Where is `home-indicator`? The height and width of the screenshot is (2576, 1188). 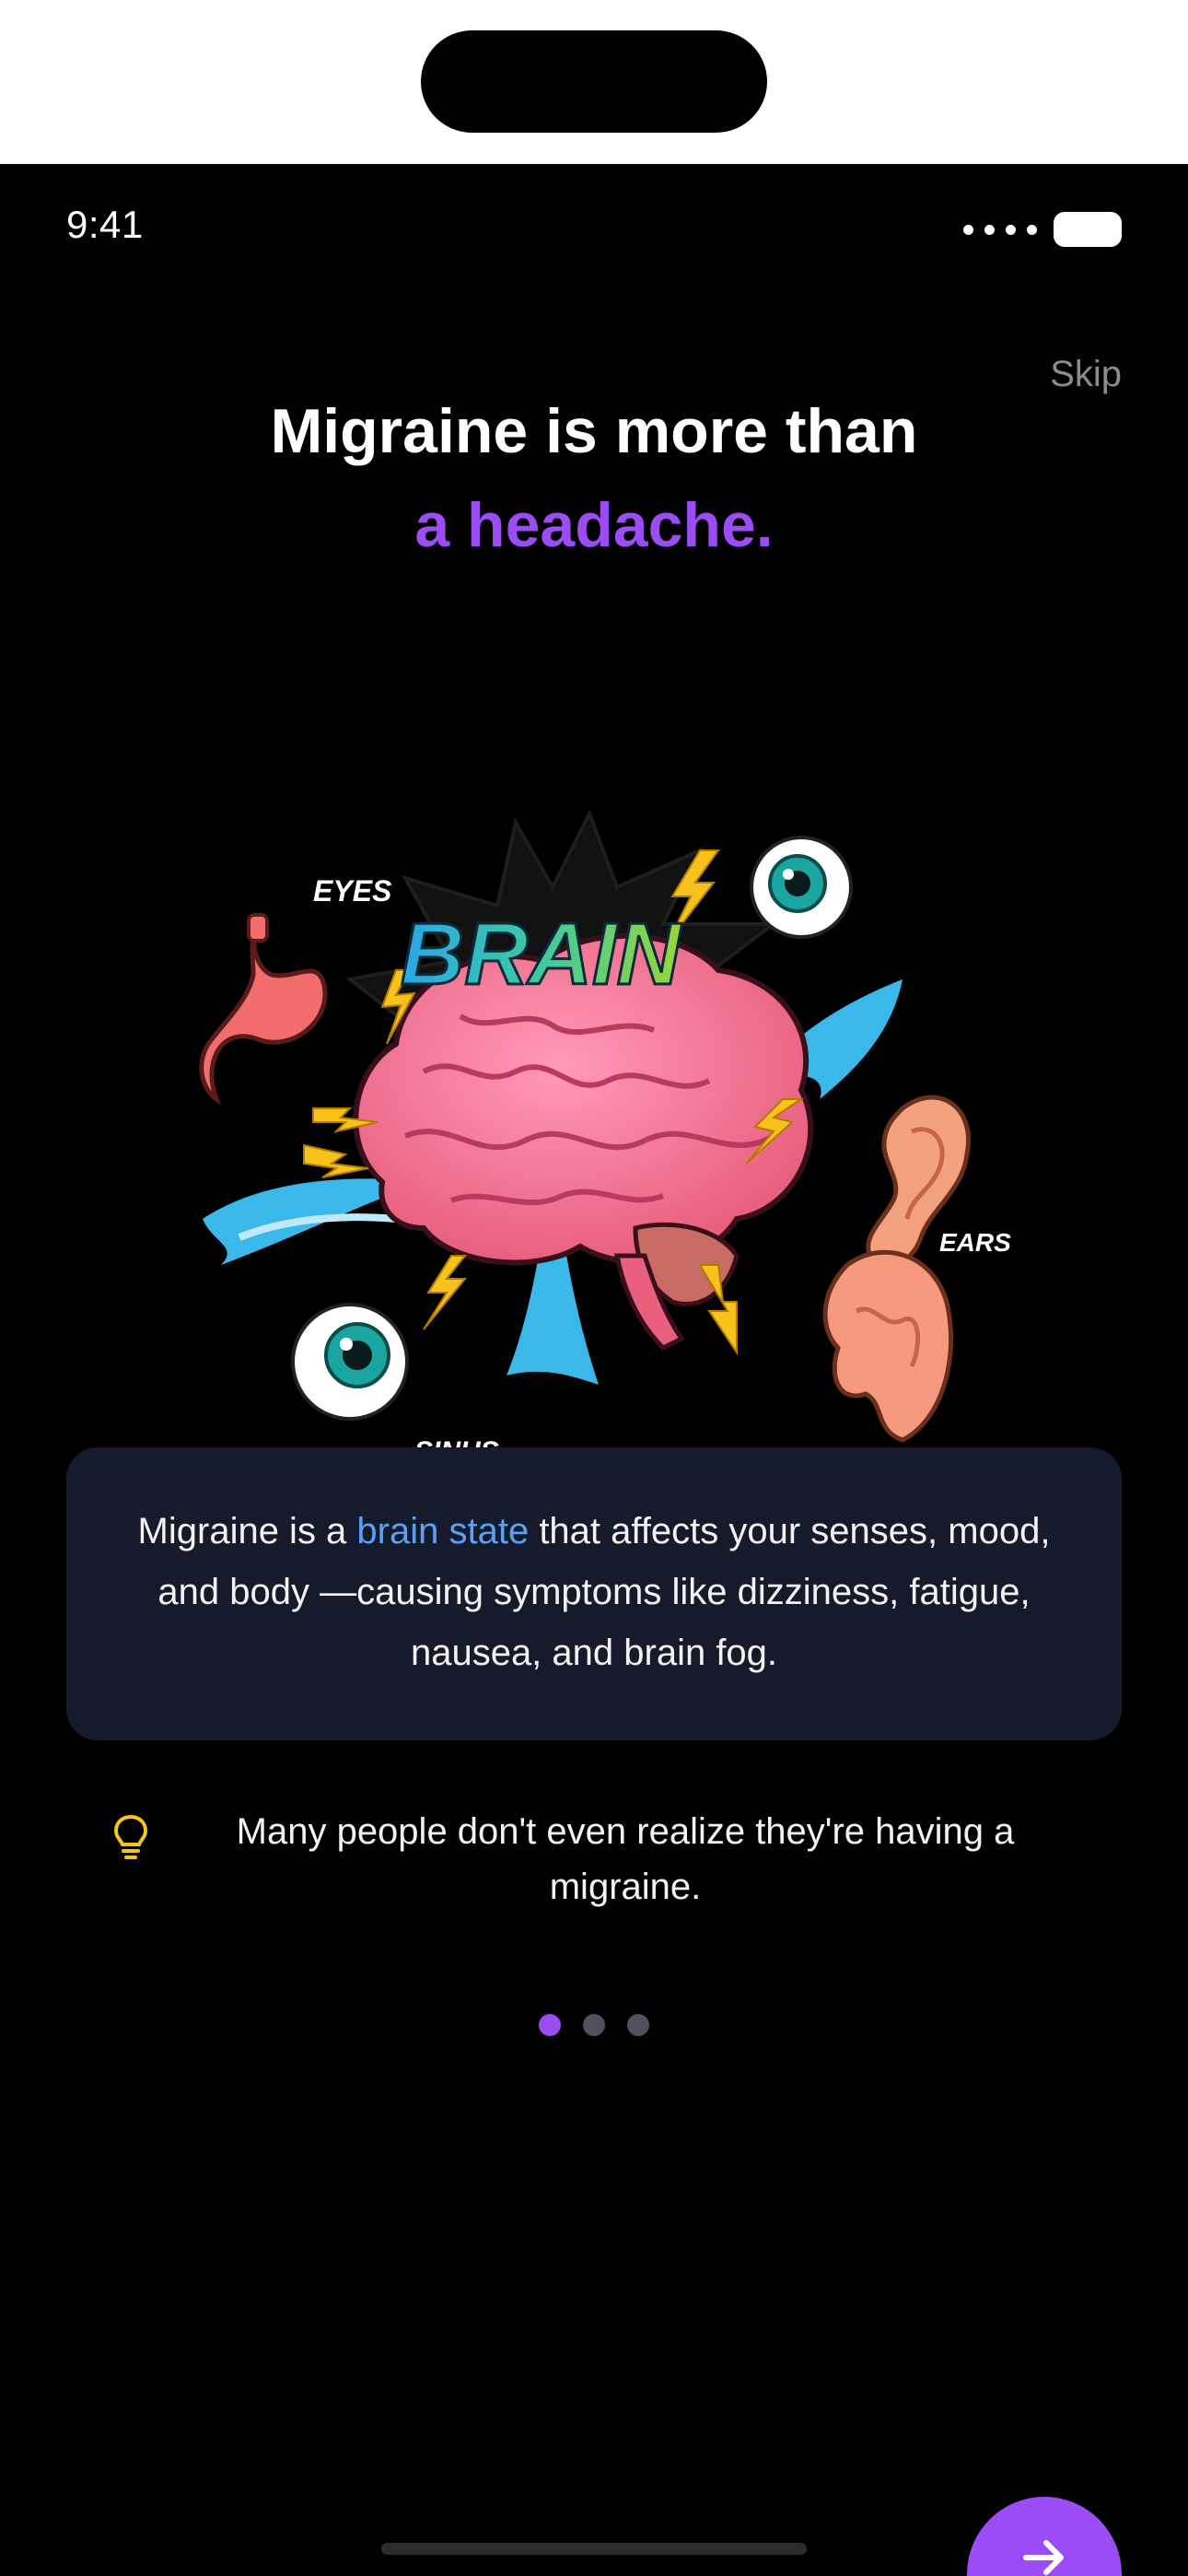
home-indicator is located at coordinates (594, 2549).